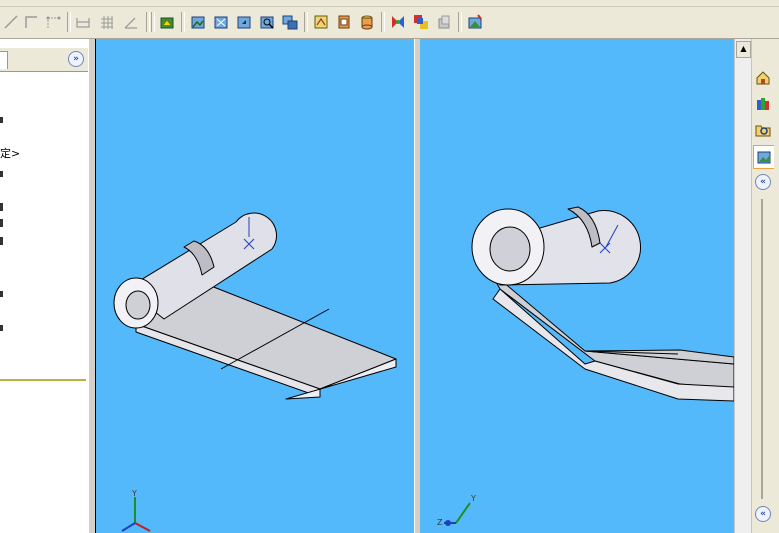 This screenshot has width=779, height=533. I want to click on collapse-task-pane-button: «, so click(763, 182).